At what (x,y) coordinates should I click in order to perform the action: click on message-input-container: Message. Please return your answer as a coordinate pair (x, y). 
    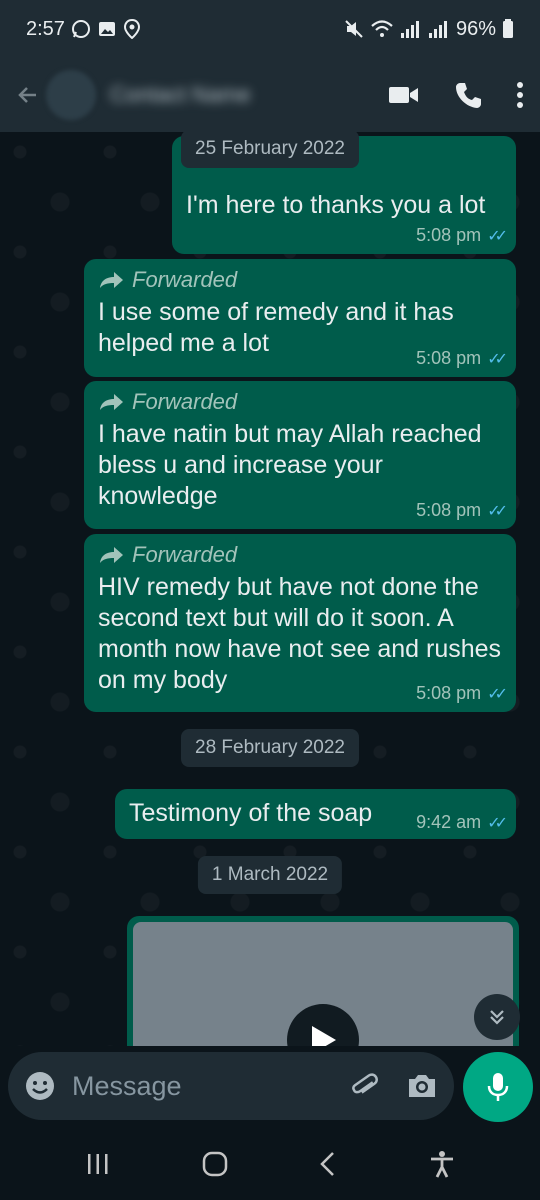
    Looking at the image, I should click on (231, 1086).